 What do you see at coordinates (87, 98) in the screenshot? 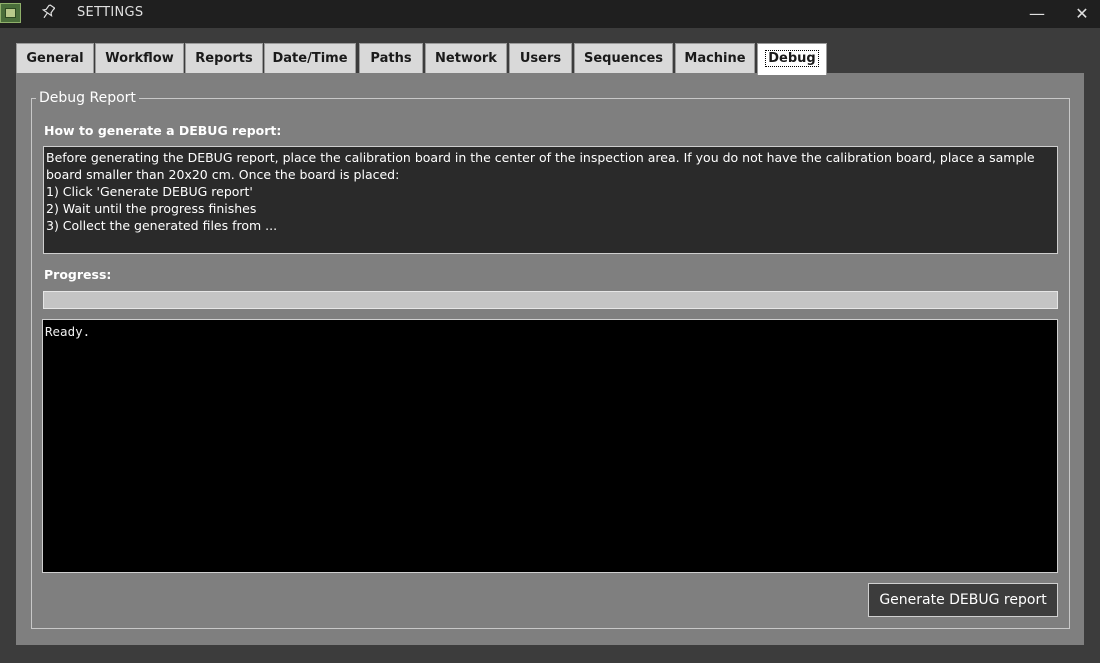
I see `group-title: Debug Report` at bounding box center [87, 98].